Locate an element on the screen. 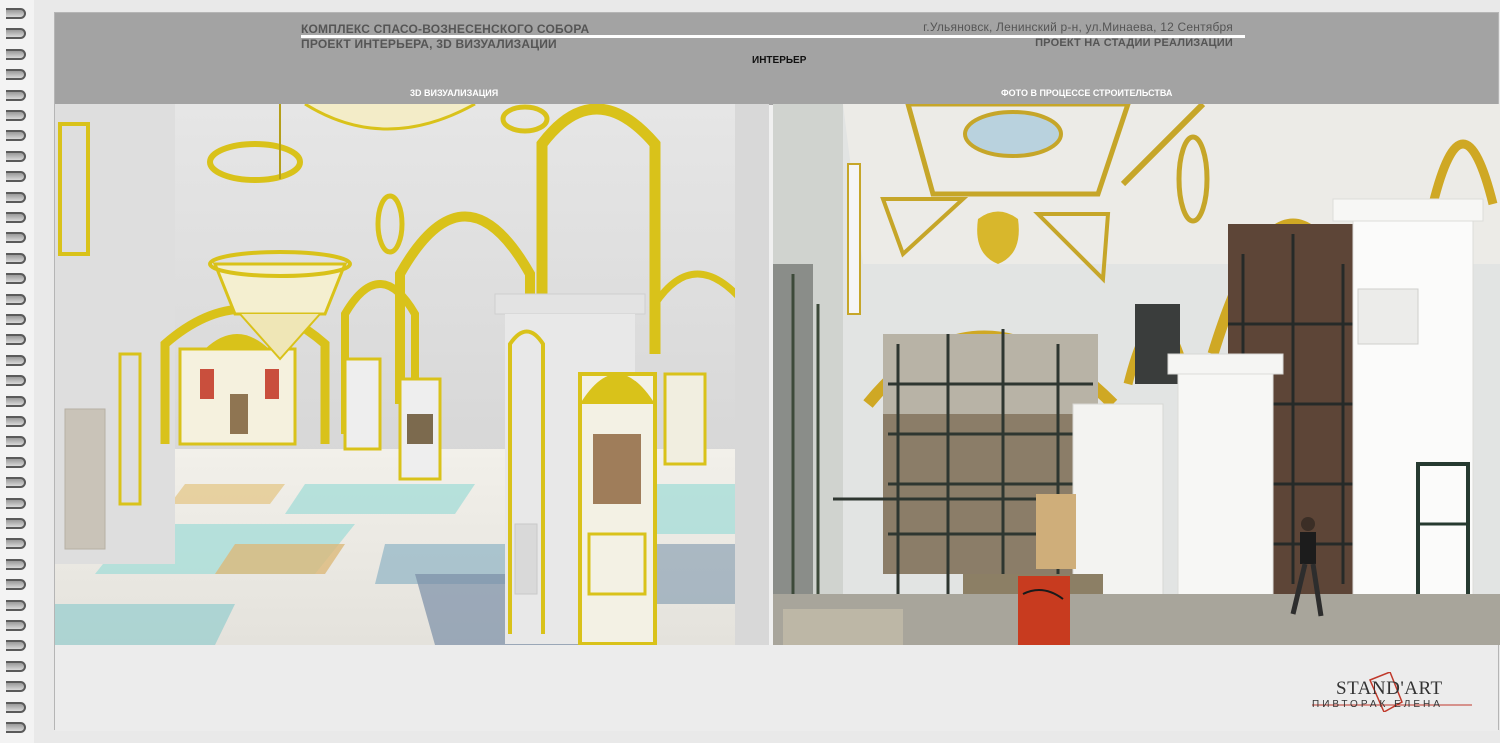  section-title: ИНТЕРЬЕР is located at coordinates (779, 60).